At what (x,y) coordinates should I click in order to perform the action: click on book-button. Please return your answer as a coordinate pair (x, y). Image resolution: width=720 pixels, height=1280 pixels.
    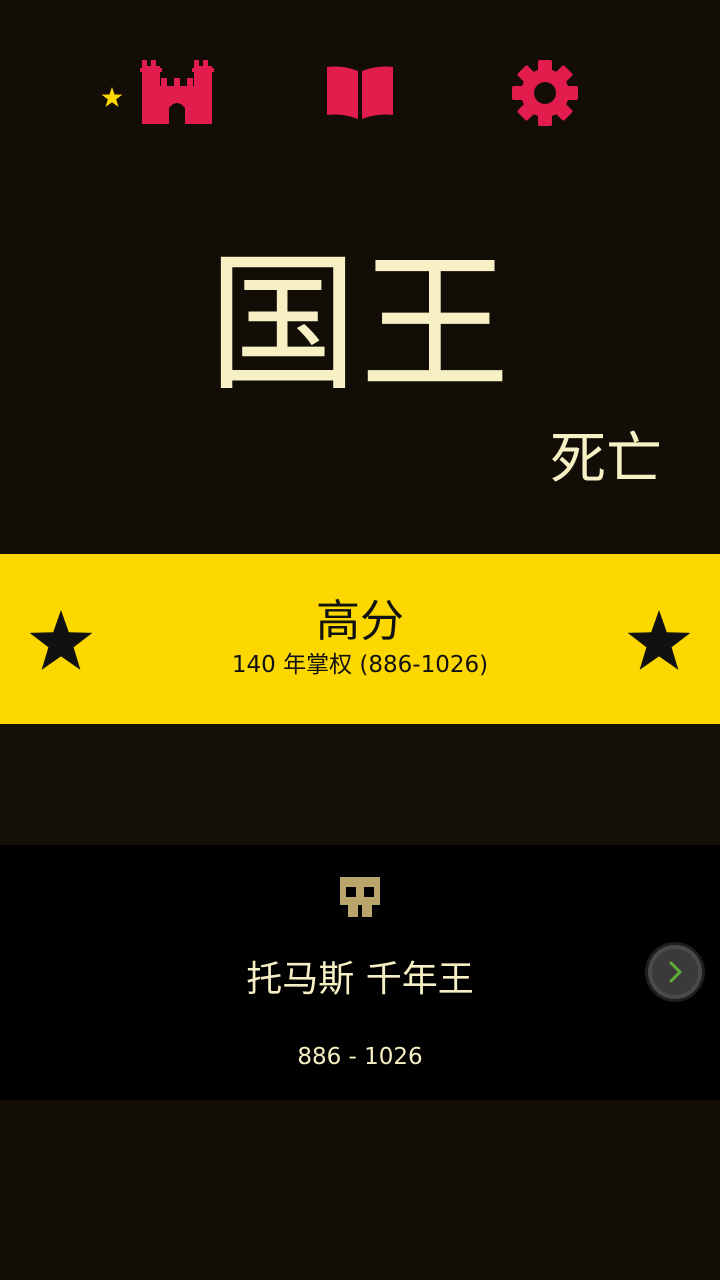
    Looking at the image, I should click on (360, 92).